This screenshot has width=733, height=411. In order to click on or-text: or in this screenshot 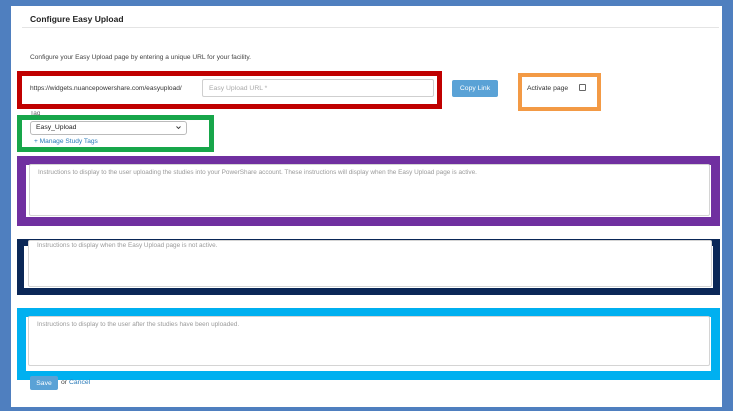, I will do `click(64, 382)`.